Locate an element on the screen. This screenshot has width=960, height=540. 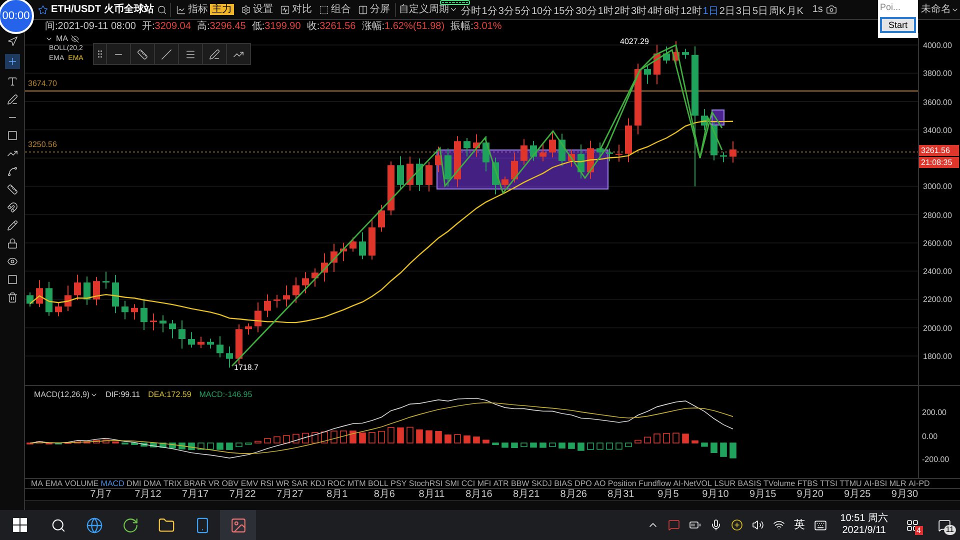
indicator-tab: VR is located at coordinates (214, 483).